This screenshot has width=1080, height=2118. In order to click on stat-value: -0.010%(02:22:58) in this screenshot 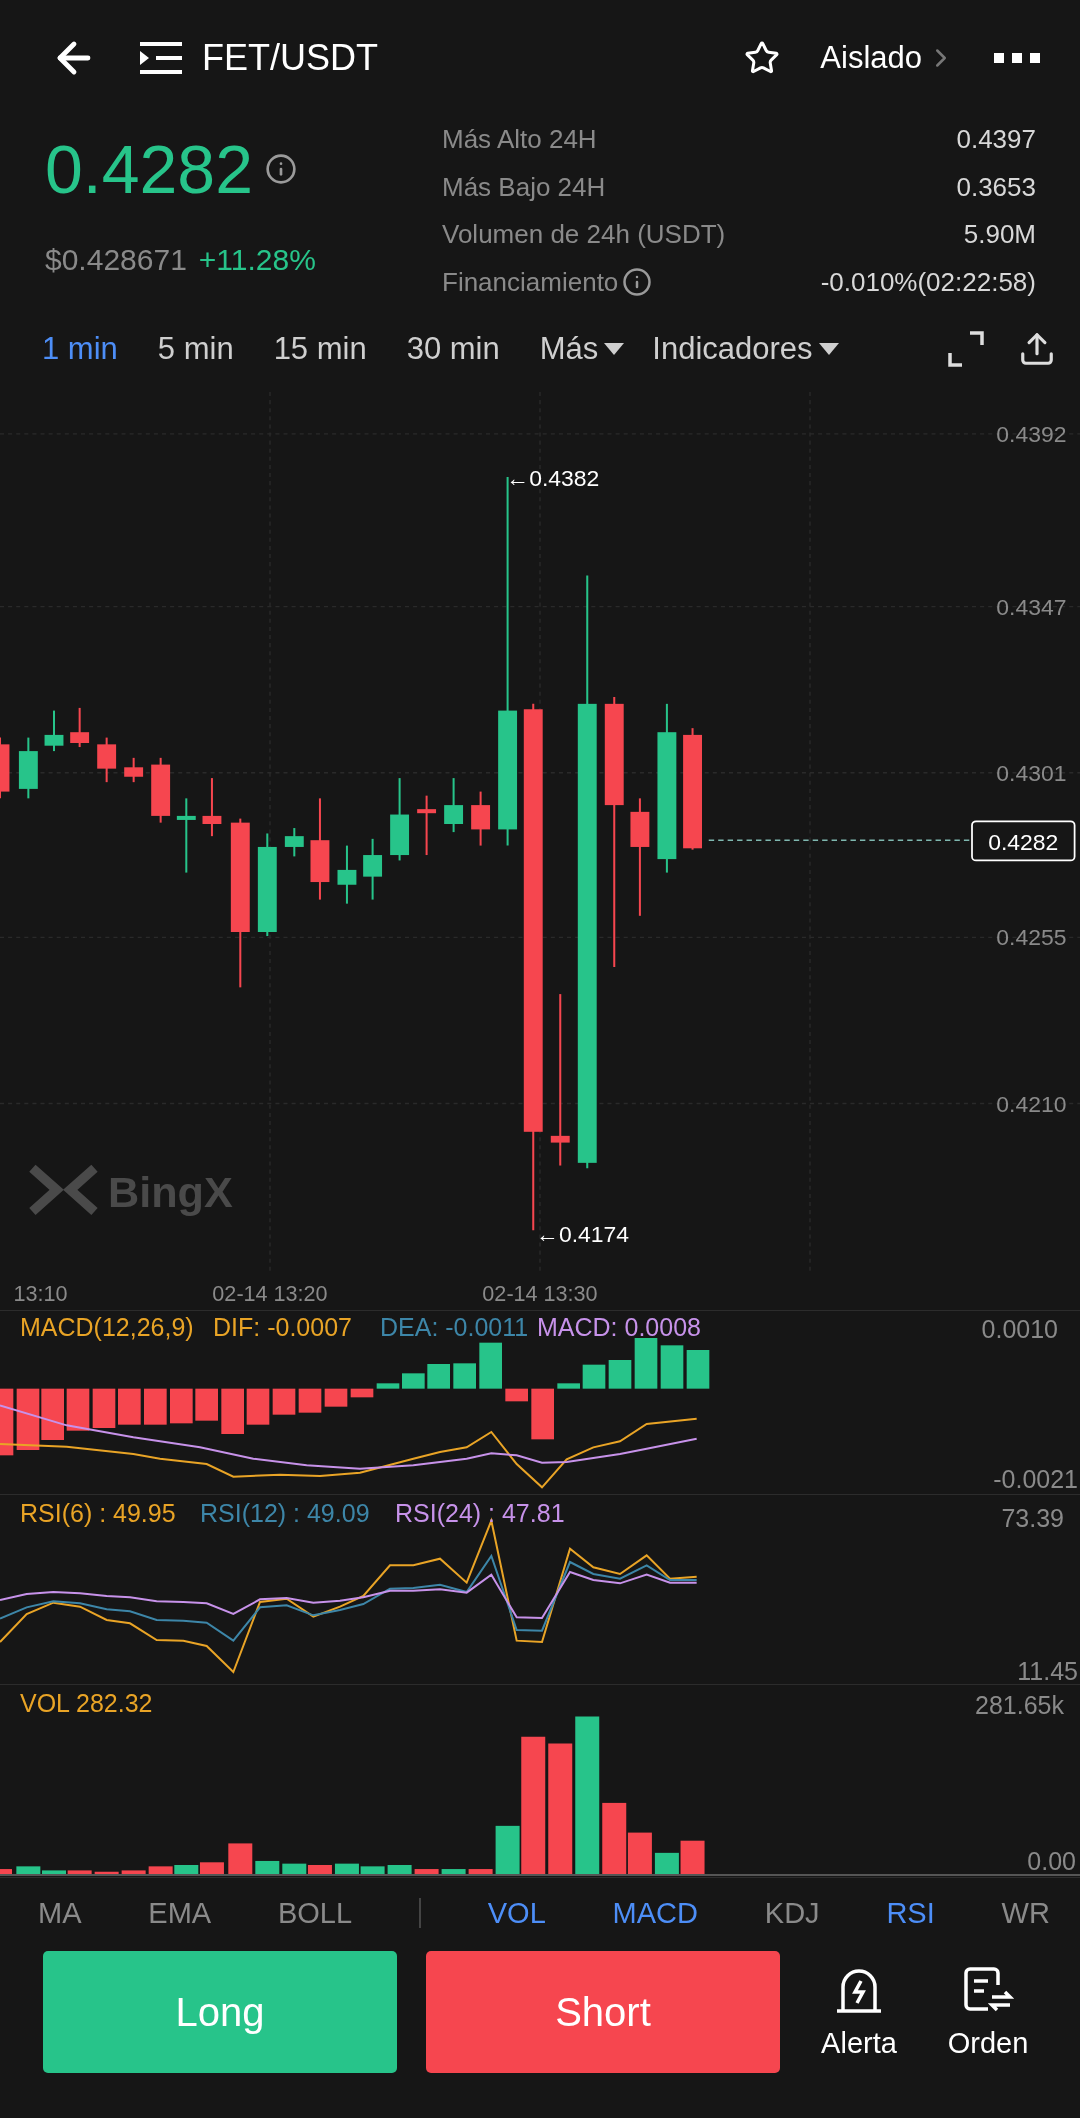, I will do `click(928, 282)`.